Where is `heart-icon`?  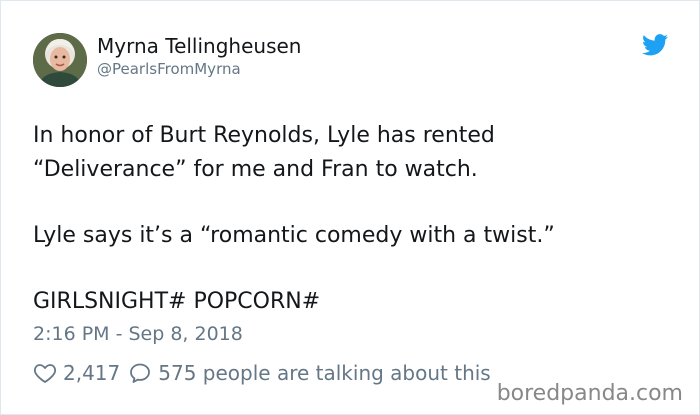 heart-icon is located at coordinates (45, 373).